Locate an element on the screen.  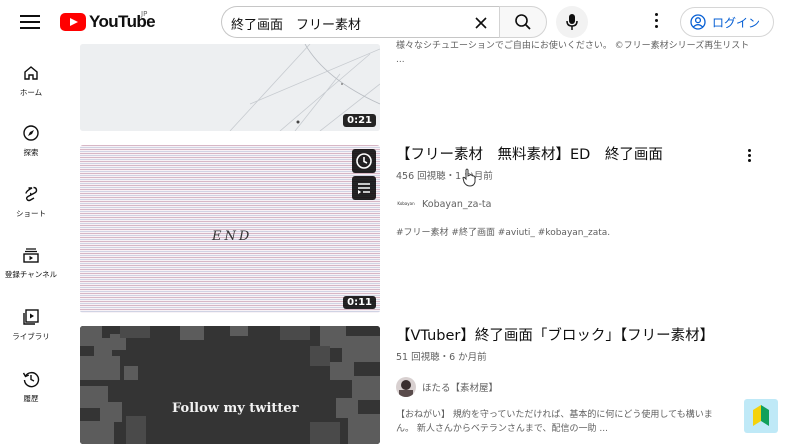
video-meta: 456 回視聴・1 か月前 is located at coordinates (444, 176).